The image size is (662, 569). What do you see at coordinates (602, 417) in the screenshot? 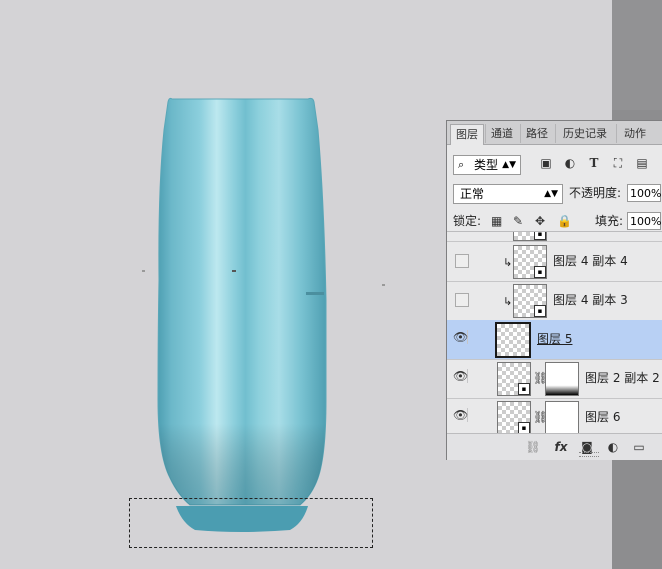
I see `layer-name: 图层 6` at bounding box center [602, 417].